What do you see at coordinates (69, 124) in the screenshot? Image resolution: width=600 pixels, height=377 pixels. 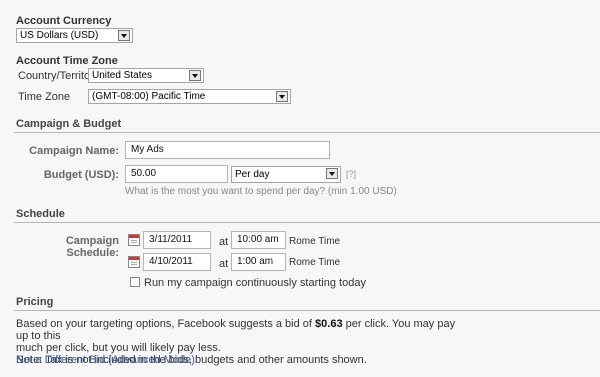 I see `campaign-budget-section-title: Campaign & Budget` at bounding box center [69, 124].